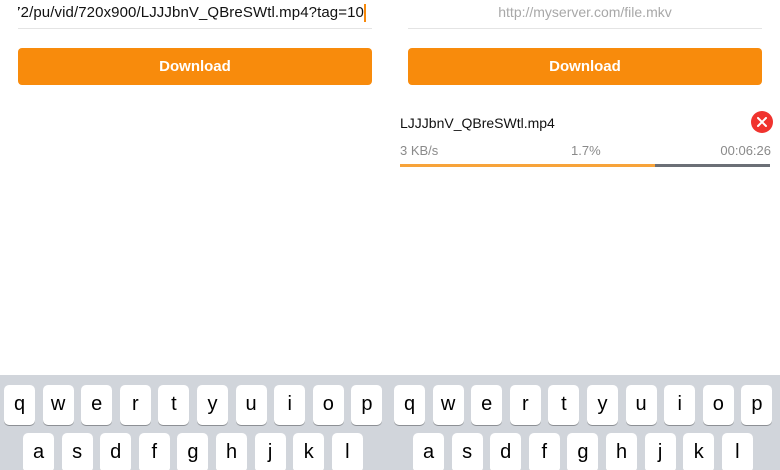  Describe the element at coordinates (745, 150) in the screenshot. I see `download-time-remaining: 00:06:26` at that location.